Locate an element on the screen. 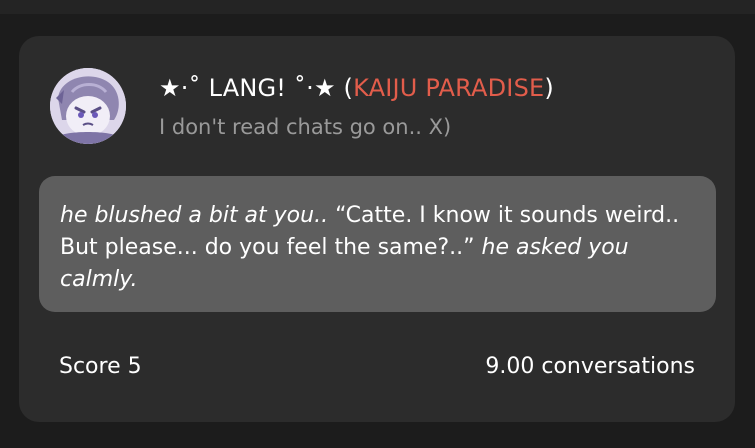  character-description: I don't read chats go on.. X) is located at coordinates (305, 127).